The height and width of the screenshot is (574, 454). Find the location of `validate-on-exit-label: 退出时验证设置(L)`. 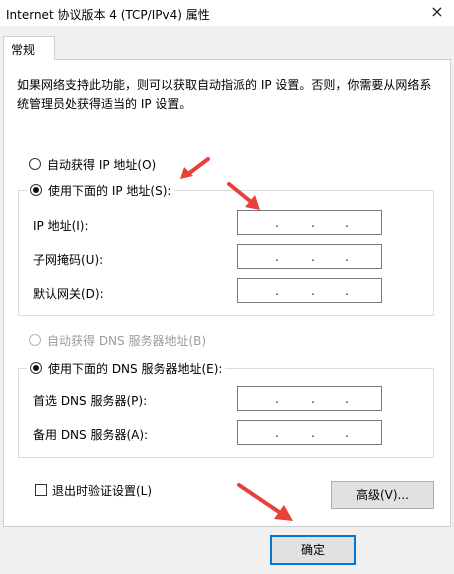

validate-on-exit-label: 退出时验证设置(L) is located at coordinates (102, 490).